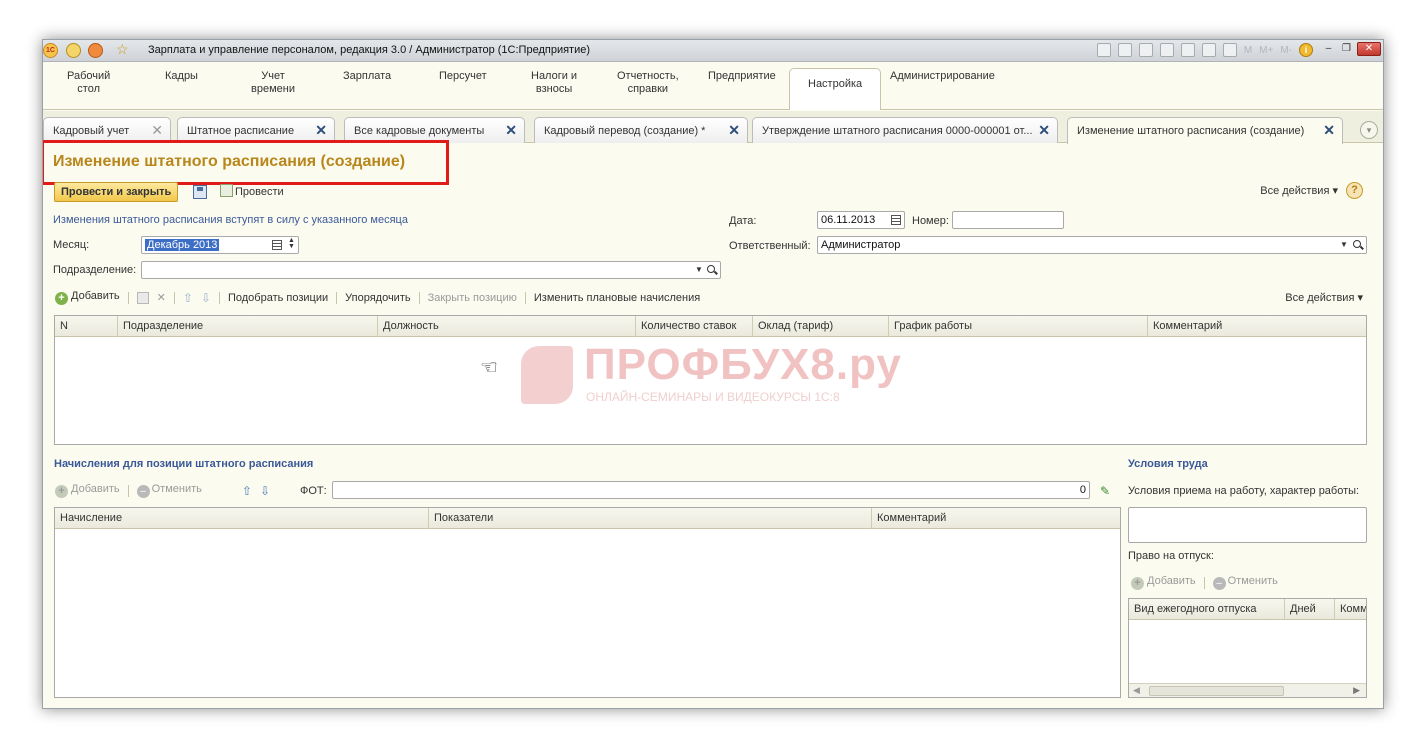 This screenshot has height=751, width=1427. I want to click on column-header: Оклад (тариф), so click(821, 326).